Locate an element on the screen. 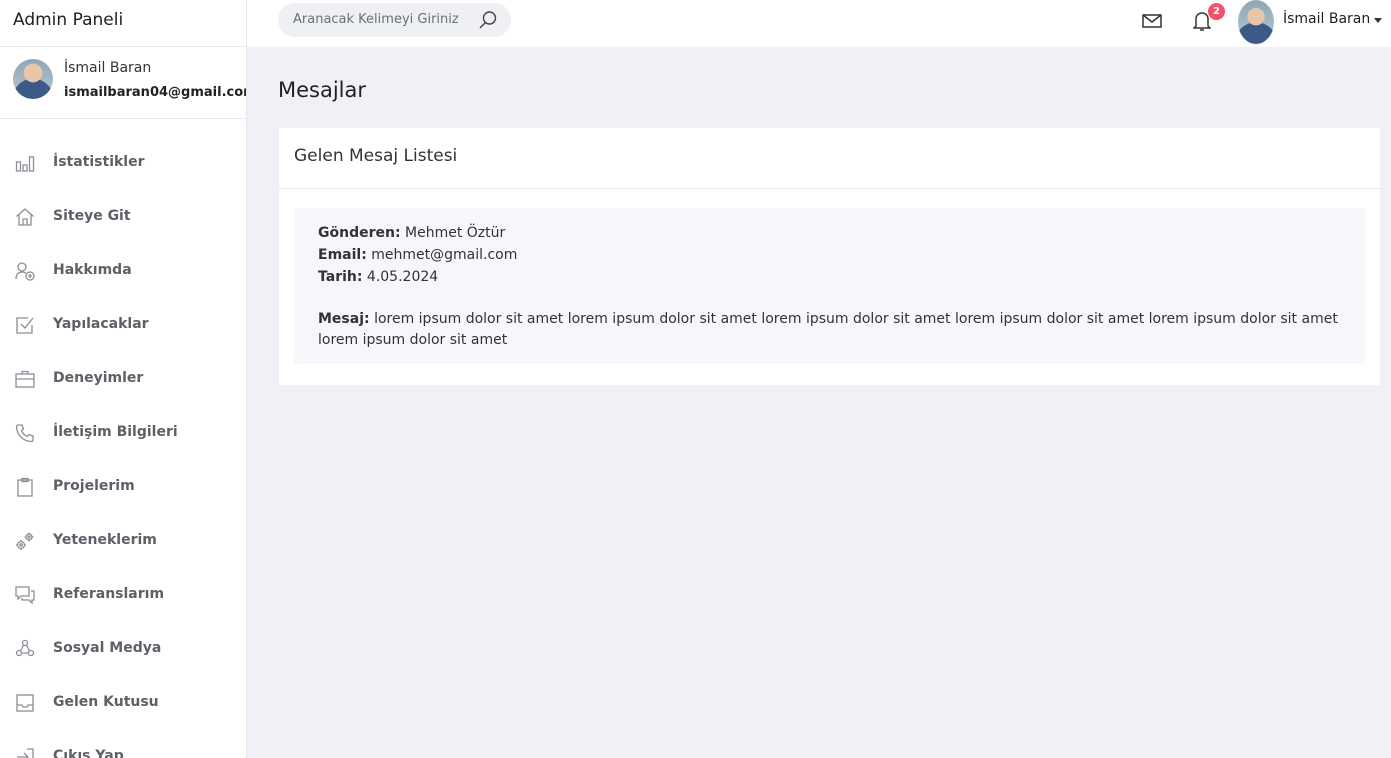 This screenshot has height=758, width=1391. sidebar-item-label: Çıkış Yap is located at coordinates (88, 753).